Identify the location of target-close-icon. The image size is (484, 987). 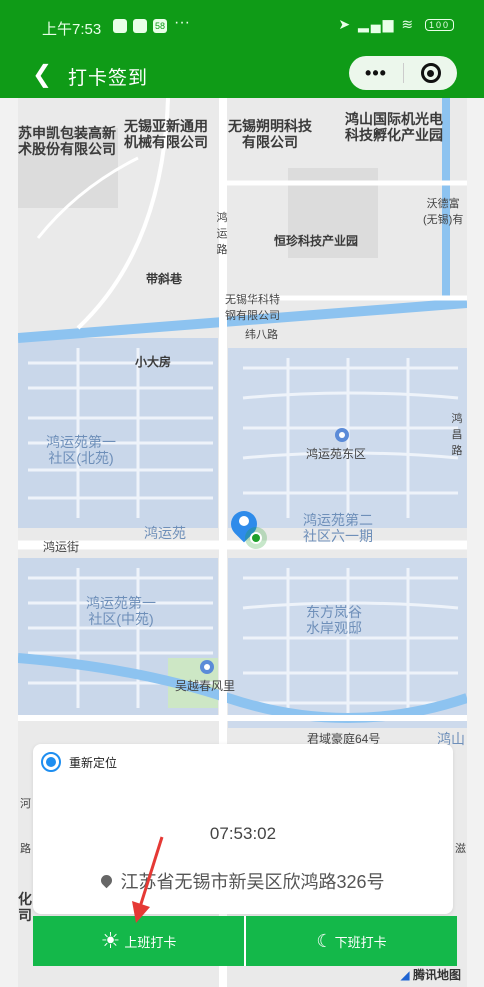
(430, 73).